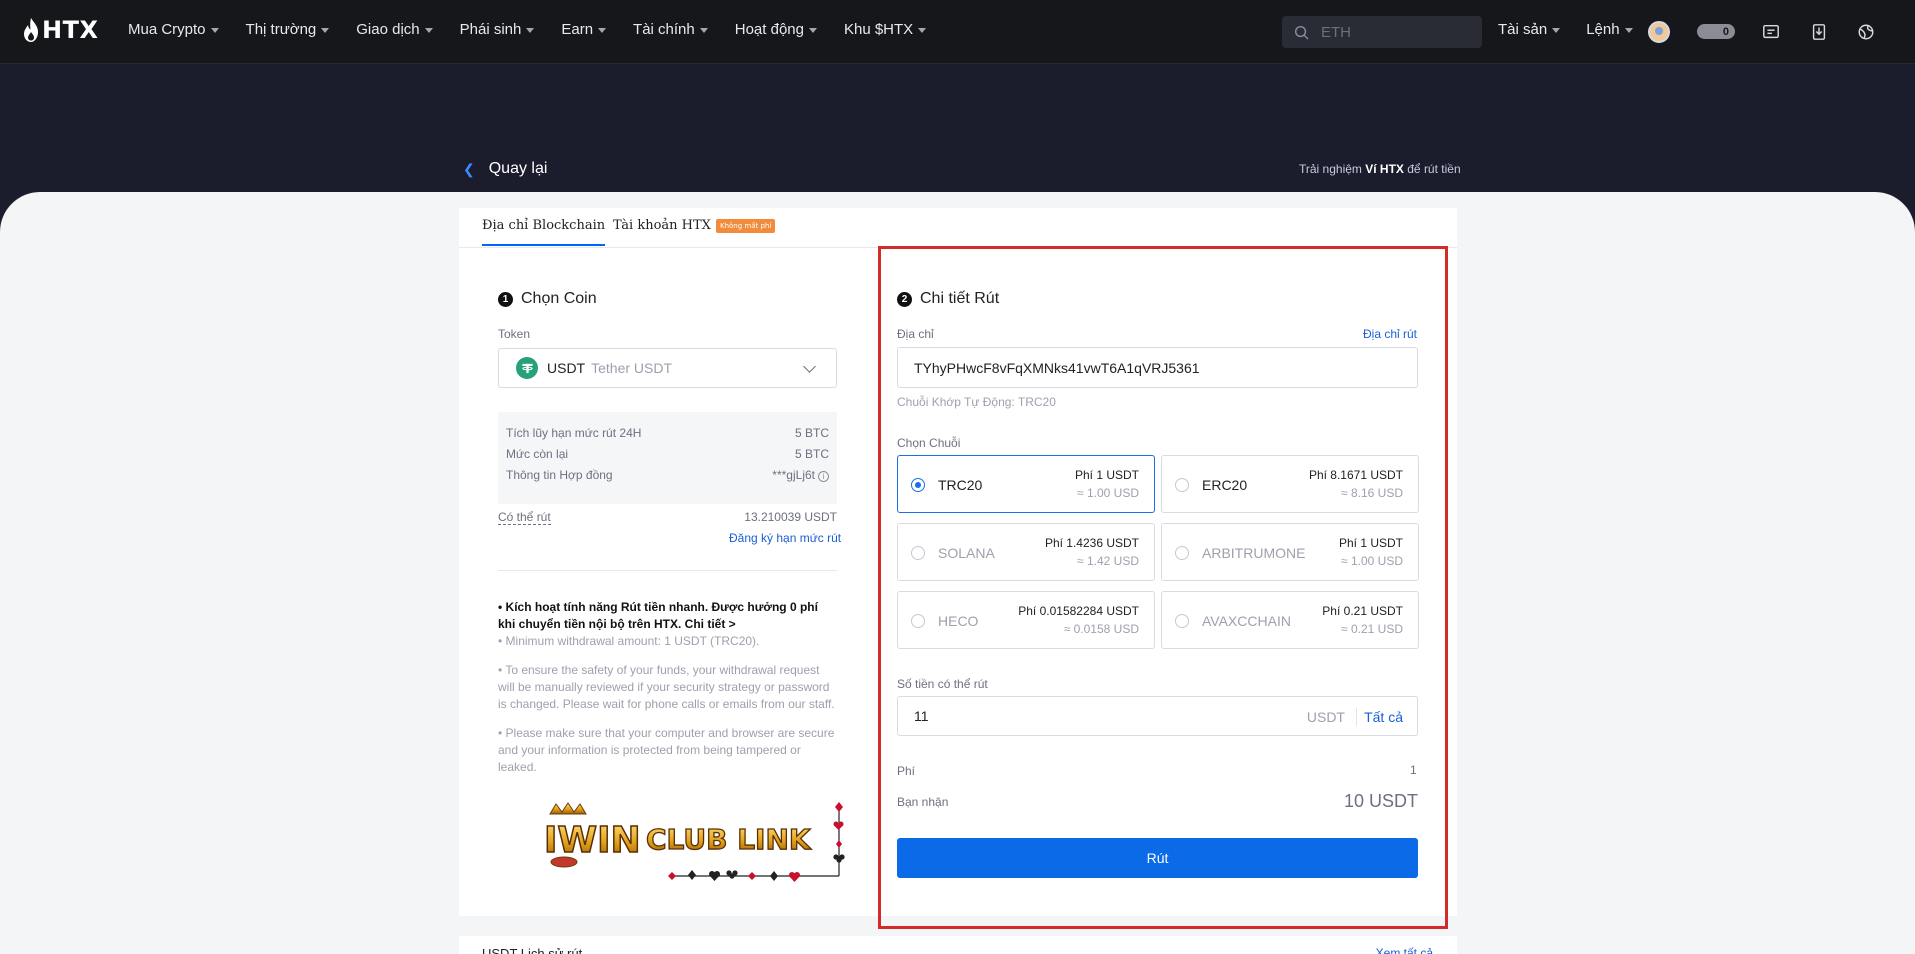 This screenshot has width=1915, height=954. Describe the element at coordinates (1413, 770) in the screenshot. I see `fee-value: 1` at that location.